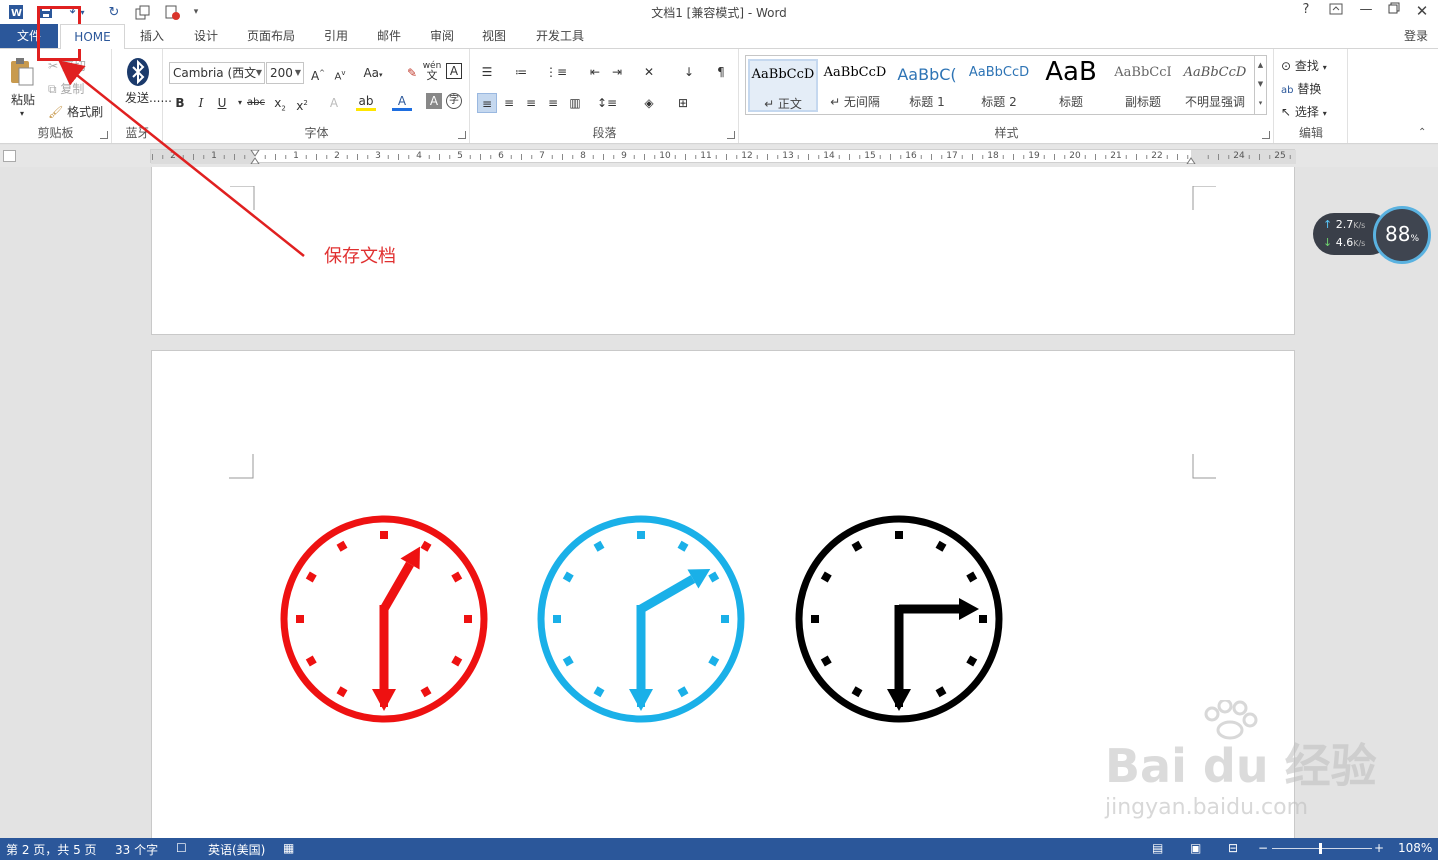 The image size is (1438, 860). I want to click on style-heading-2: AaBbCcD 标题 2, so click(999, 85).